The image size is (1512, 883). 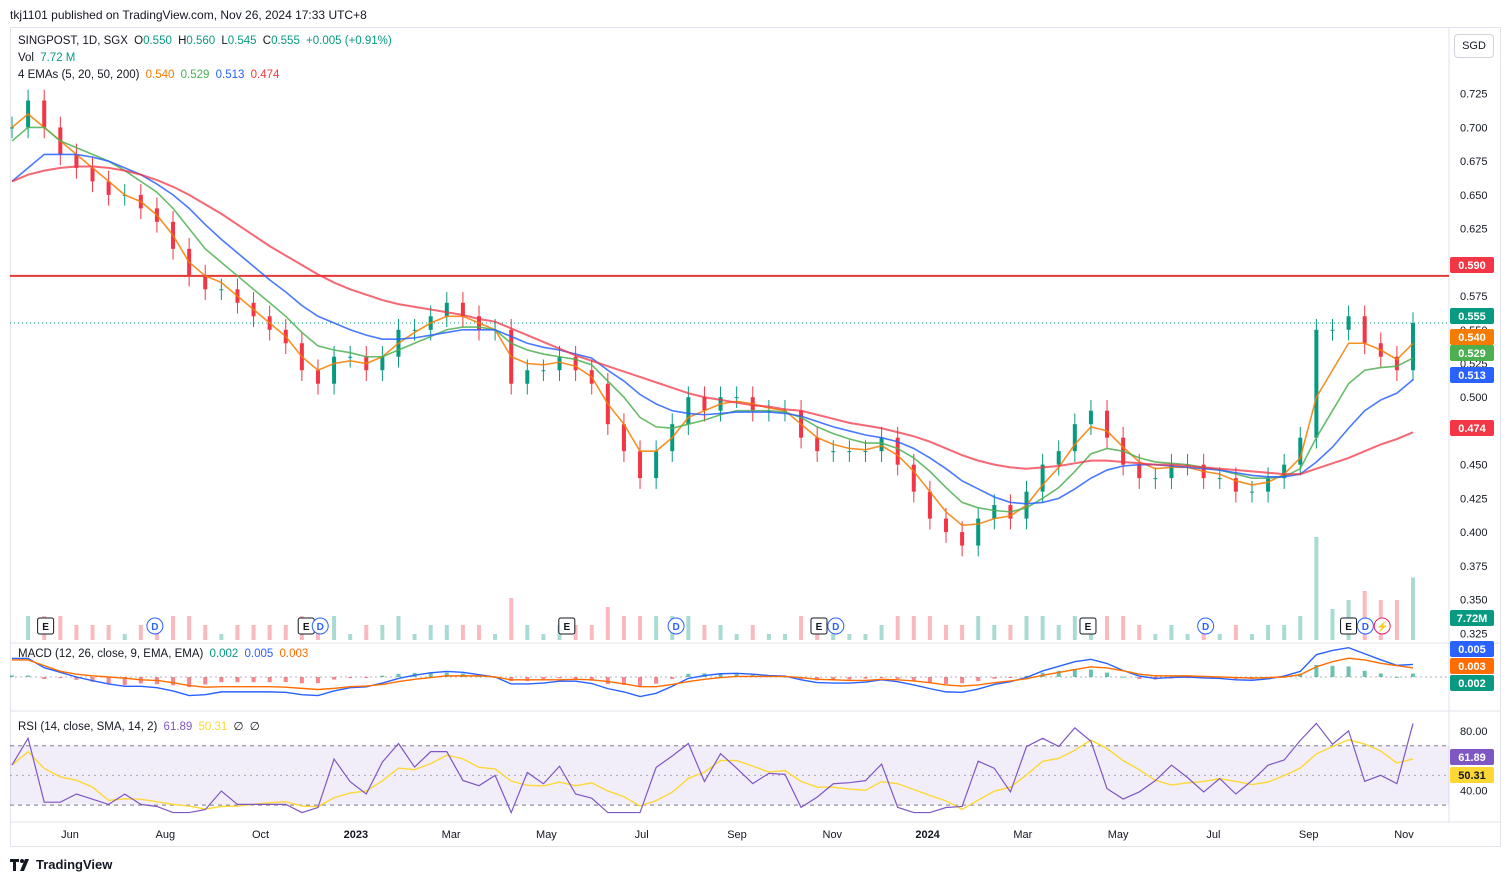 I want to click on price-tick-label: 0.650, so click(x=1474, y=196).